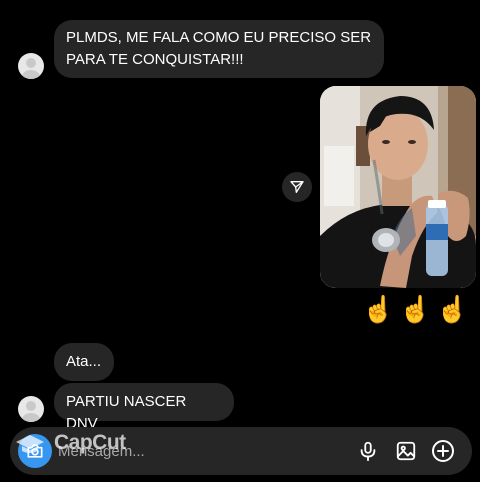 Image resolution: width=480 pixels, height=482 pixels. I want to click on share-button, so click(297, 187).